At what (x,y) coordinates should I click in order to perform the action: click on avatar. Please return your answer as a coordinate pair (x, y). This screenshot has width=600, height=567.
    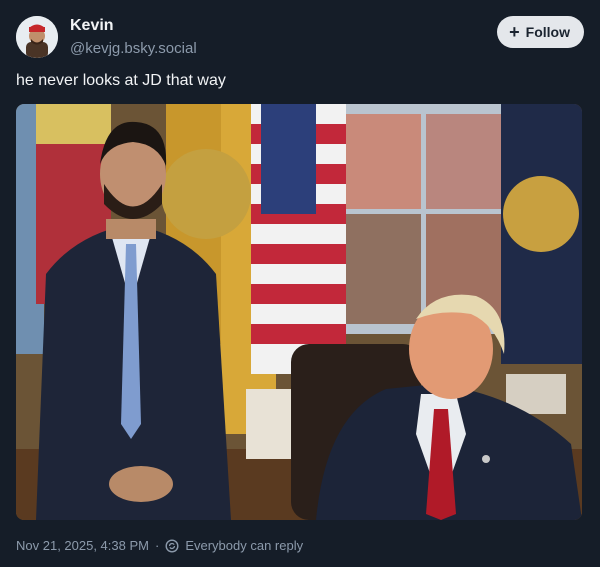
    Looking at the image, I should click on (37, 37).